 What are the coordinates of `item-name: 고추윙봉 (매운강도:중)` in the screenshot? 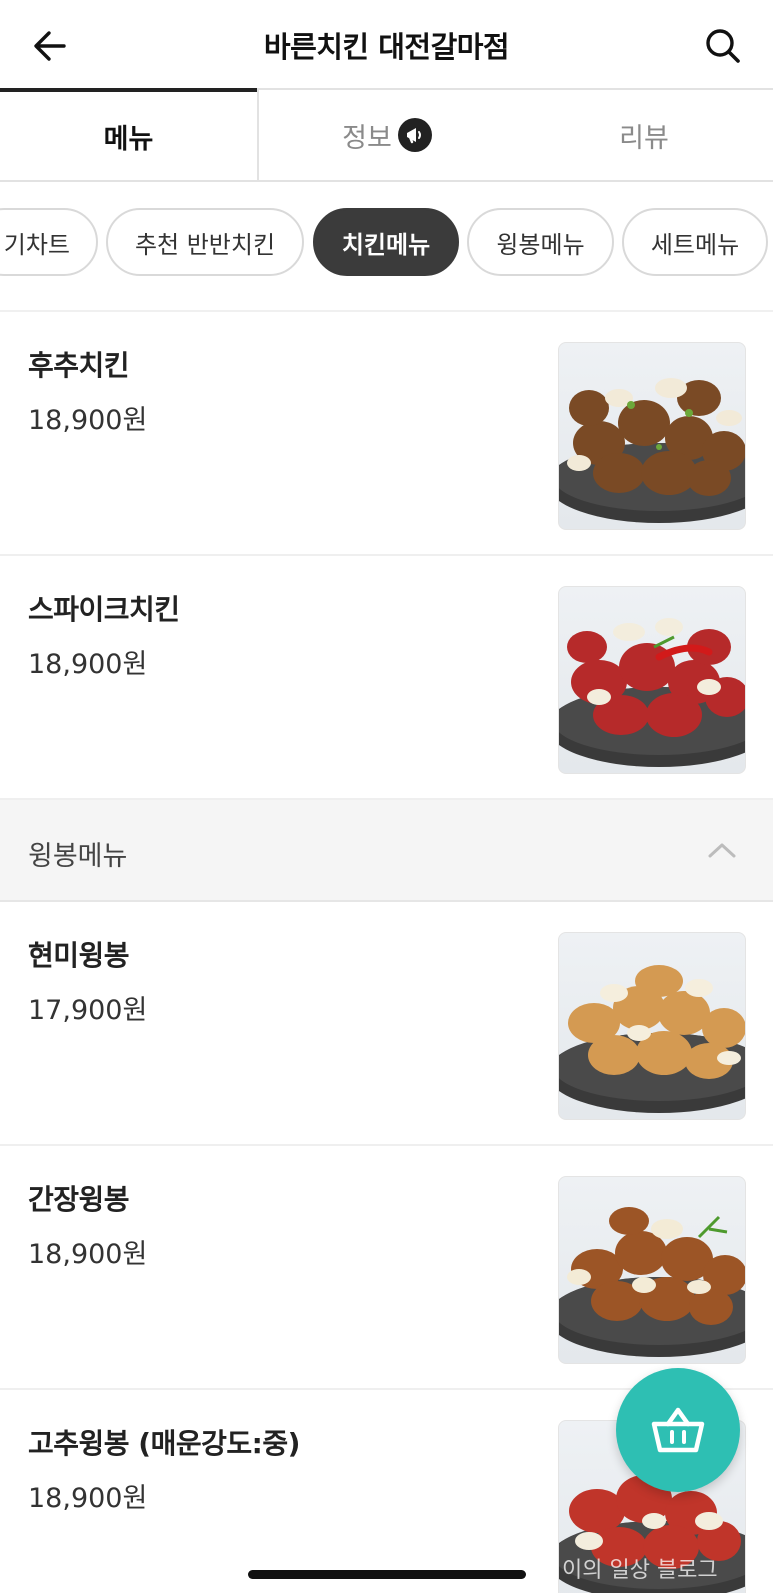 It's located at (164, 1443).